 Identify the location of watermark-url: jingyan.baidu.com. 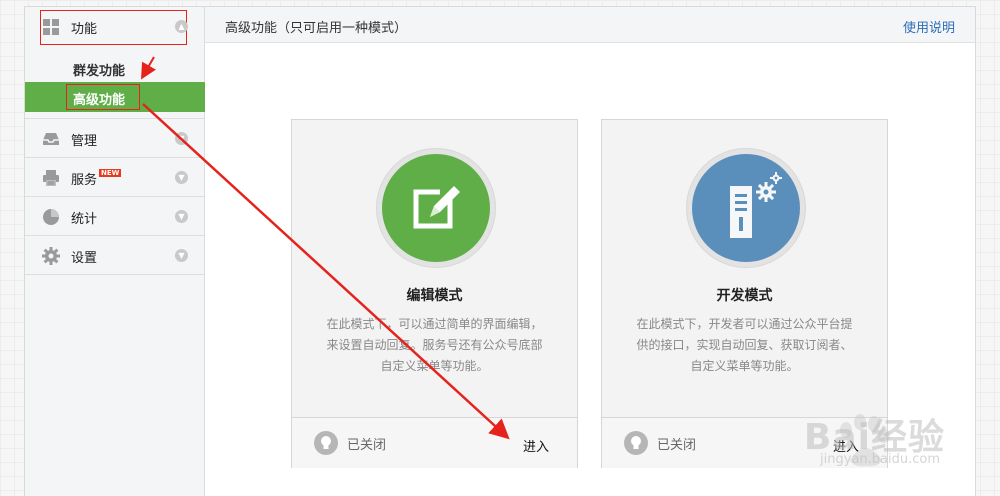
(880, 459).